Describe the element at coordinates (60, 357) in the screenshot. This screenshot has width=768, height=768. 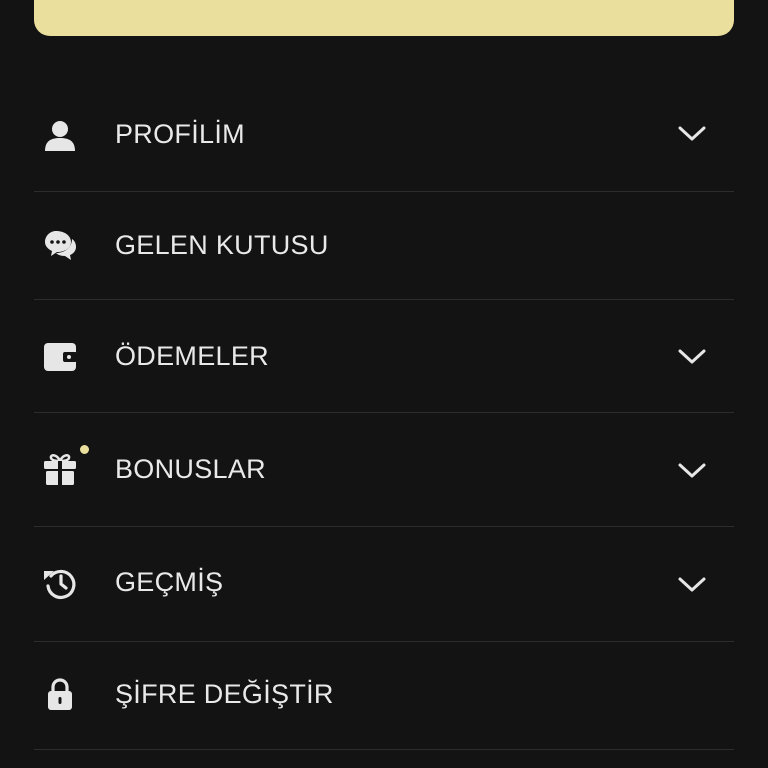
I see `wallet-icon` at that location.